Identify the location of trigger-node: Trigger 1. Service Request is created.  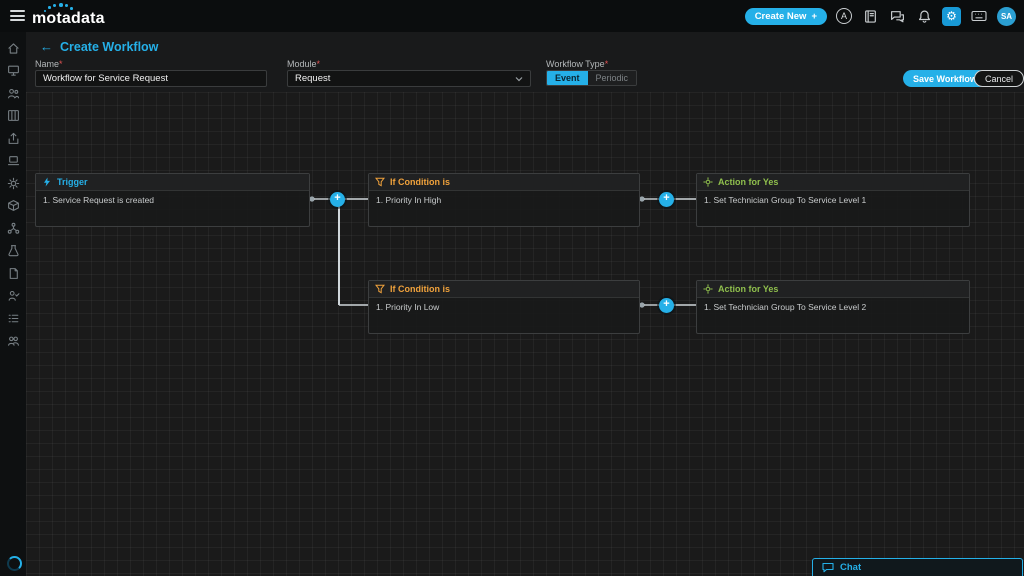
(172, 200).